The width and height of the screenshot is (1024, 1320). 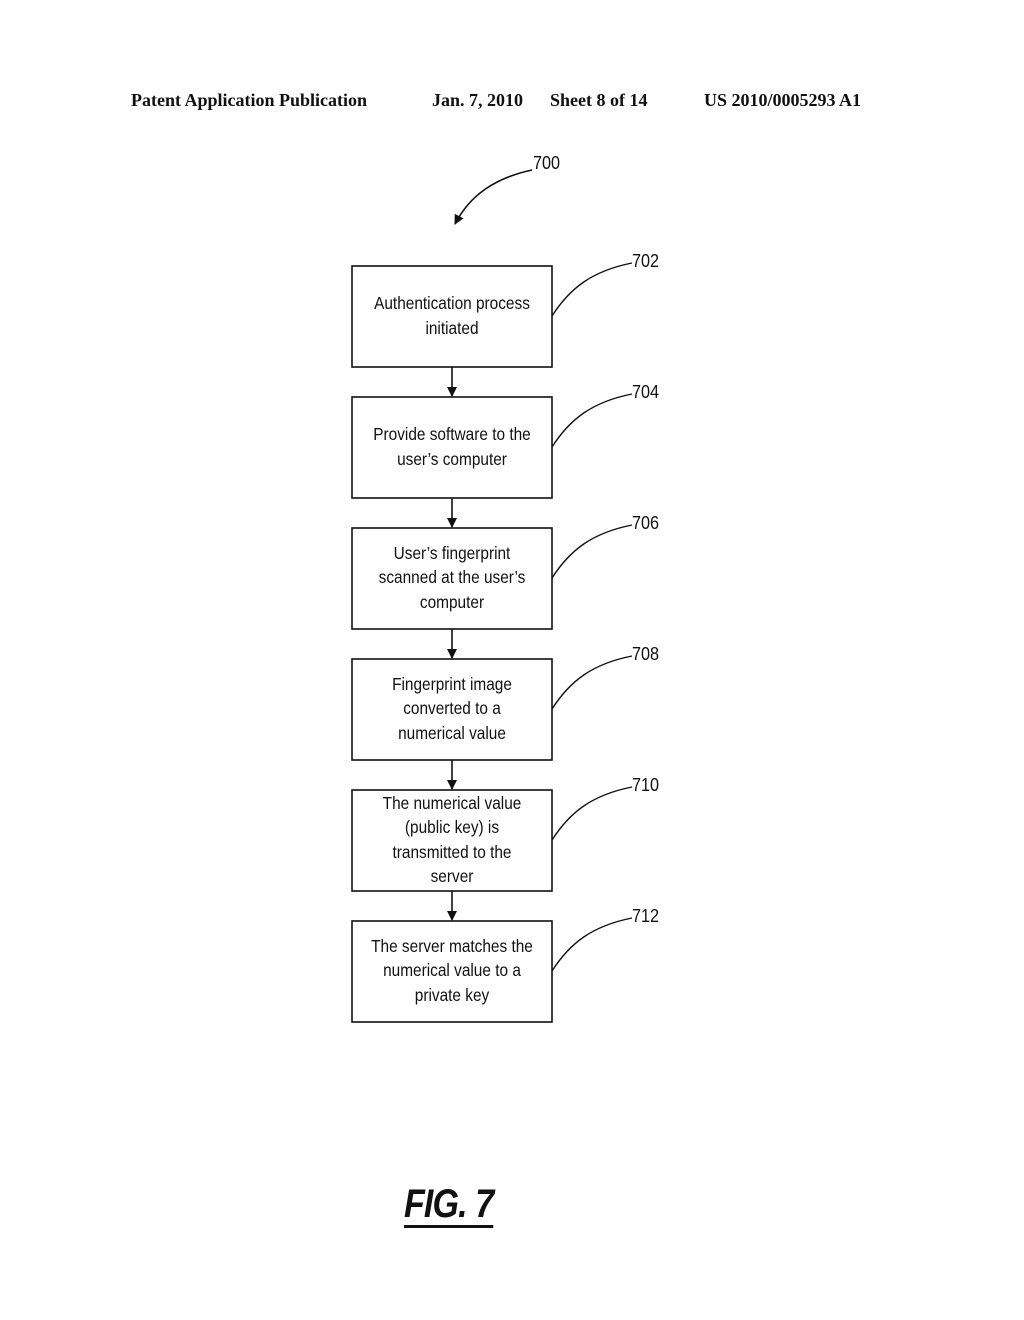 What do you see at coordinates (449, 1205) in the screenshot?
I see `figure-caption: FIG. 7` at bounding box center [449, 1205].